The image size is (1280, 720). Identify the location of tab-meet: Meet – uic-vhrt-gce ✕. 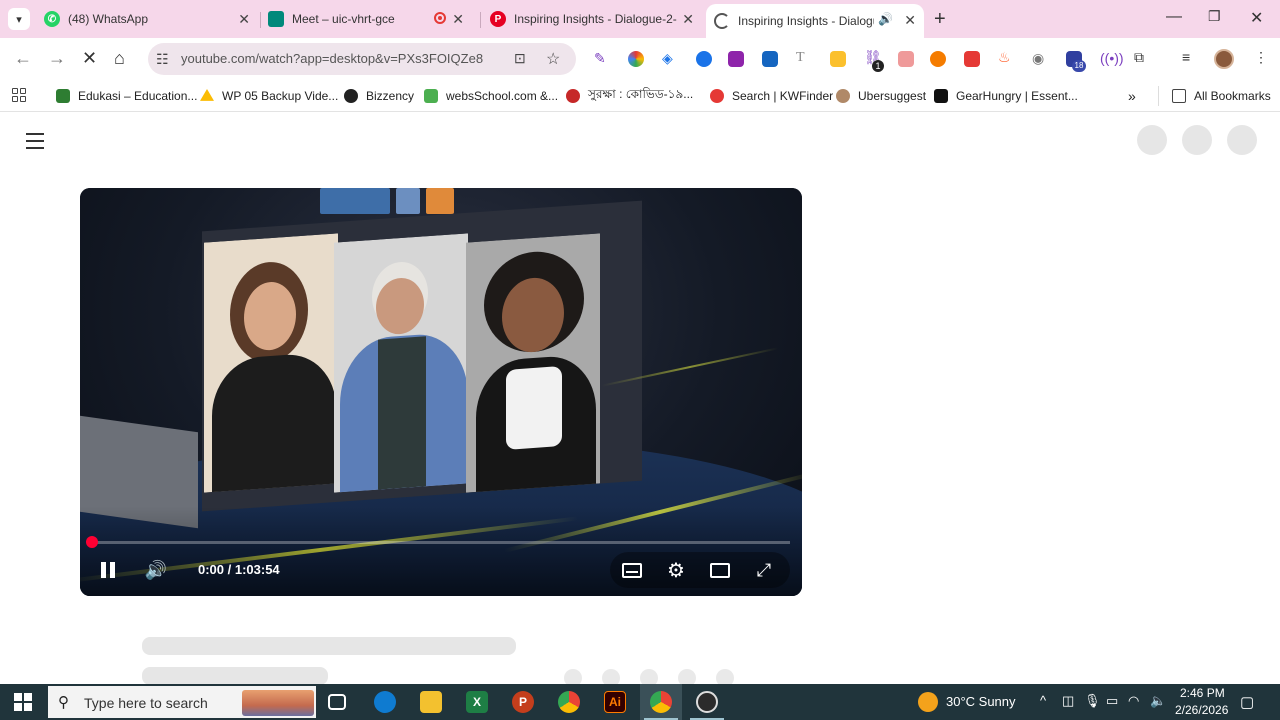
(370, 19).